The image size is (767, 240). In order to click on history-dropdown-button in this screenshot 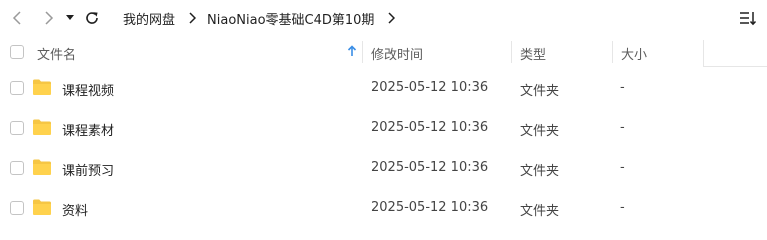, I will do `click(70, 18)`.